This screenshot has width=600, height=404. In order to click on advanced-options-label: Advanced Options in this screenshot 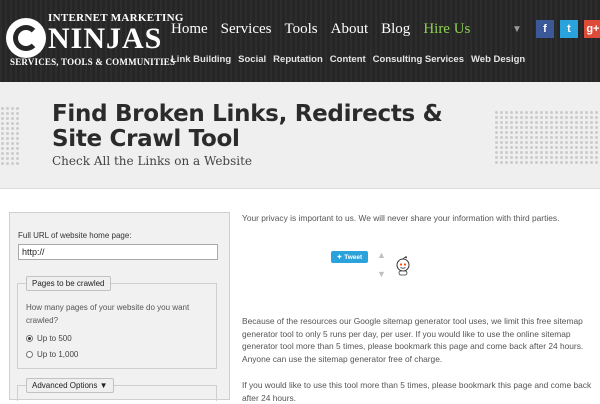, I will do `click(65, 385)`.